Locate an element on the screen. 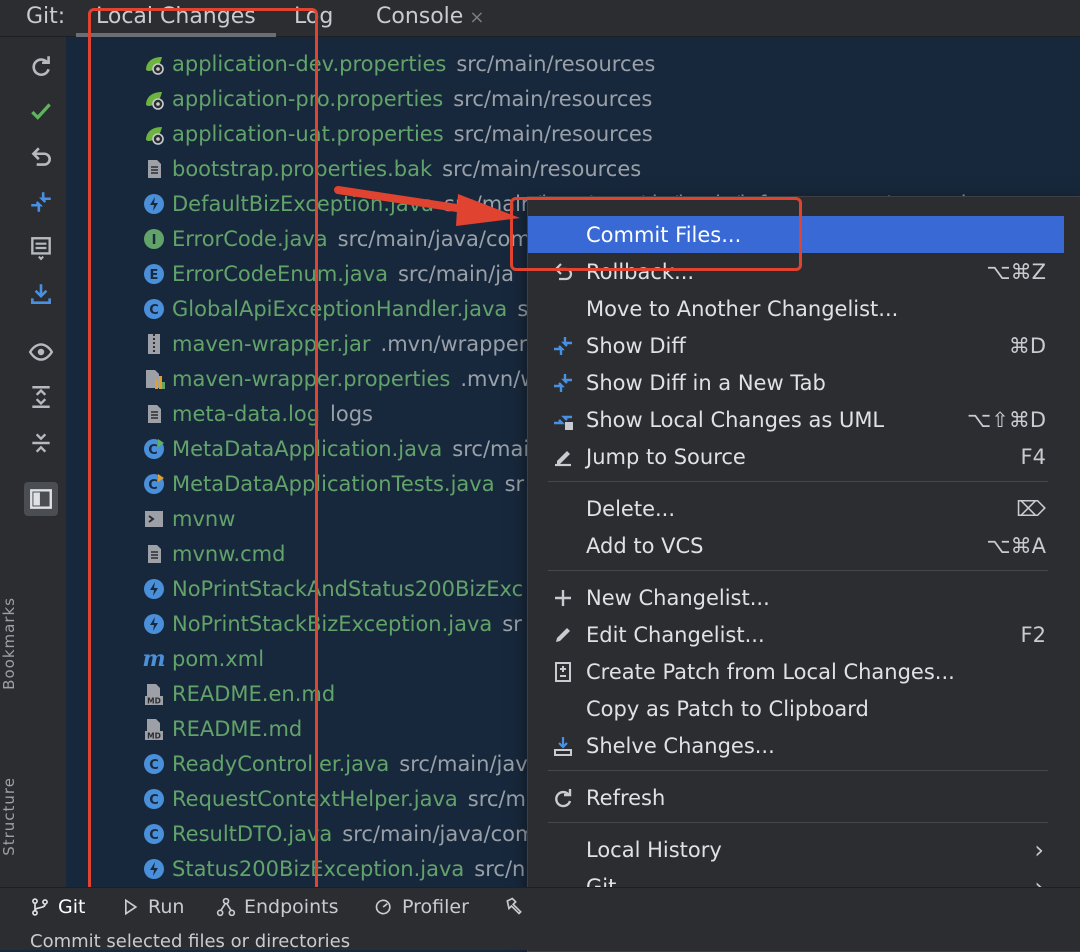  file-row: C ReadyController.java src/main/jav is located at coordinates (335, 764).